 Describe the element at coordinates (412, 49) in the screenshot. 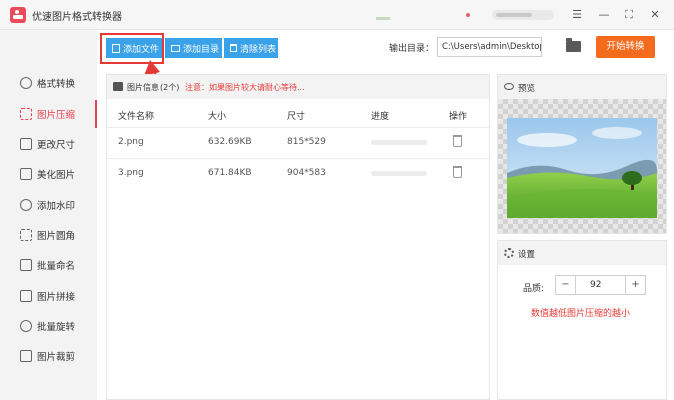

I see `output-dir-label: 输出目录：` at that location.